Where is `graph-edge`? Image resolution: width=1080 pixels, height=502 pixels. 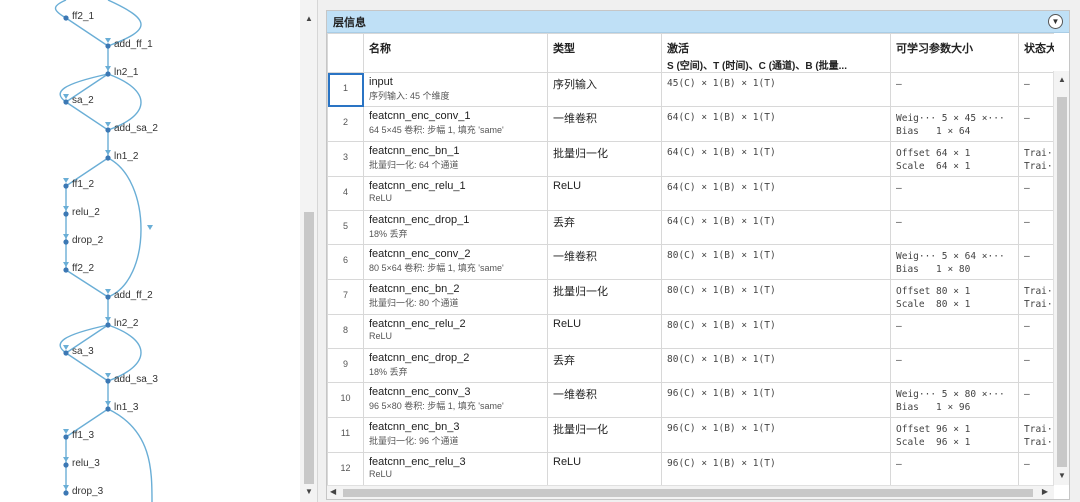
graph-edge is located at coordinates (87, 116).